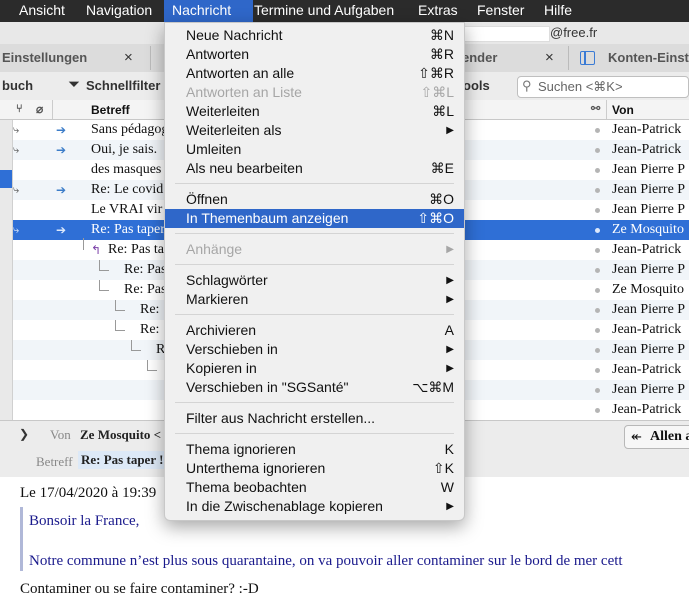 This screenshot has width=689, height=612. What do you see at coordinates (119, 11) in the screenshot?
I see `menu-navigation: Navigation` at bounding box center [119, 11].